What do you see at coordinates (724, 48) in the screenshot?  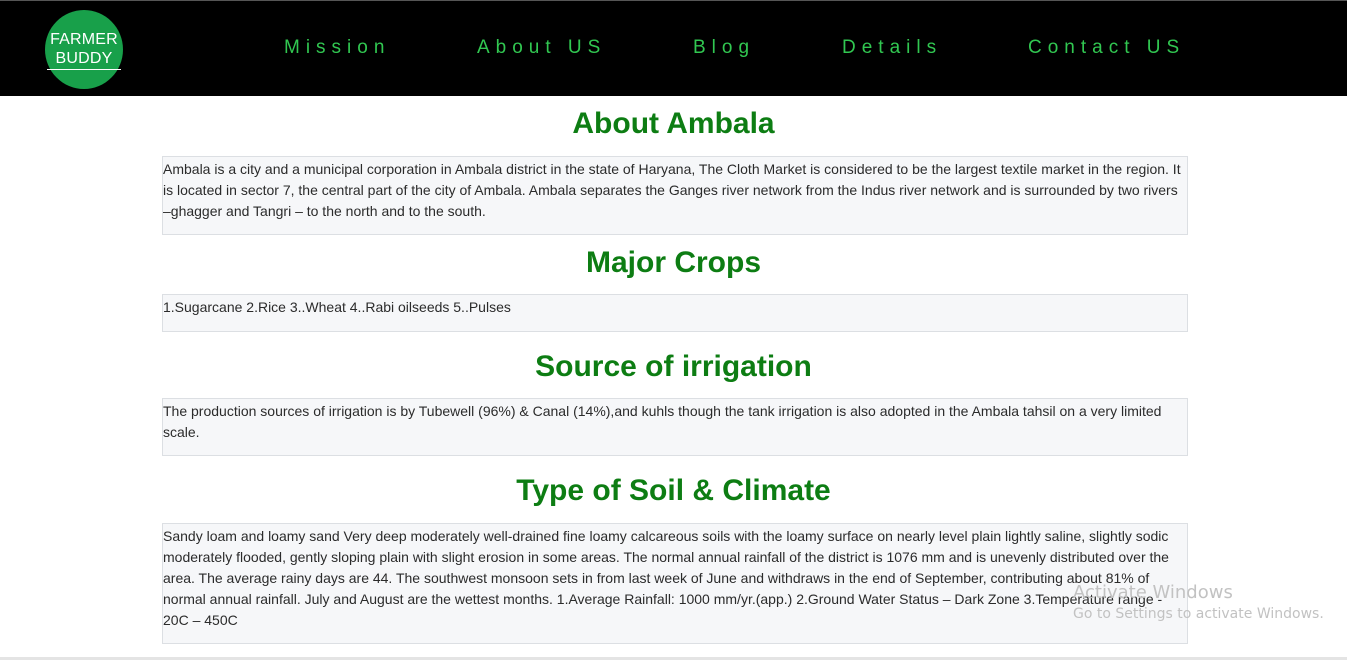 I see `nav-link-blog: Blog` at bounding box center [724, 48].